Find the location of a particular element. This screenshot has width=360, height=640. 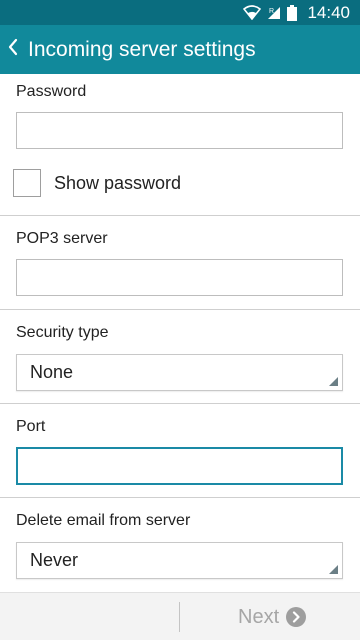

chevron-right-circle-icon is located at coordinates (296, 617).